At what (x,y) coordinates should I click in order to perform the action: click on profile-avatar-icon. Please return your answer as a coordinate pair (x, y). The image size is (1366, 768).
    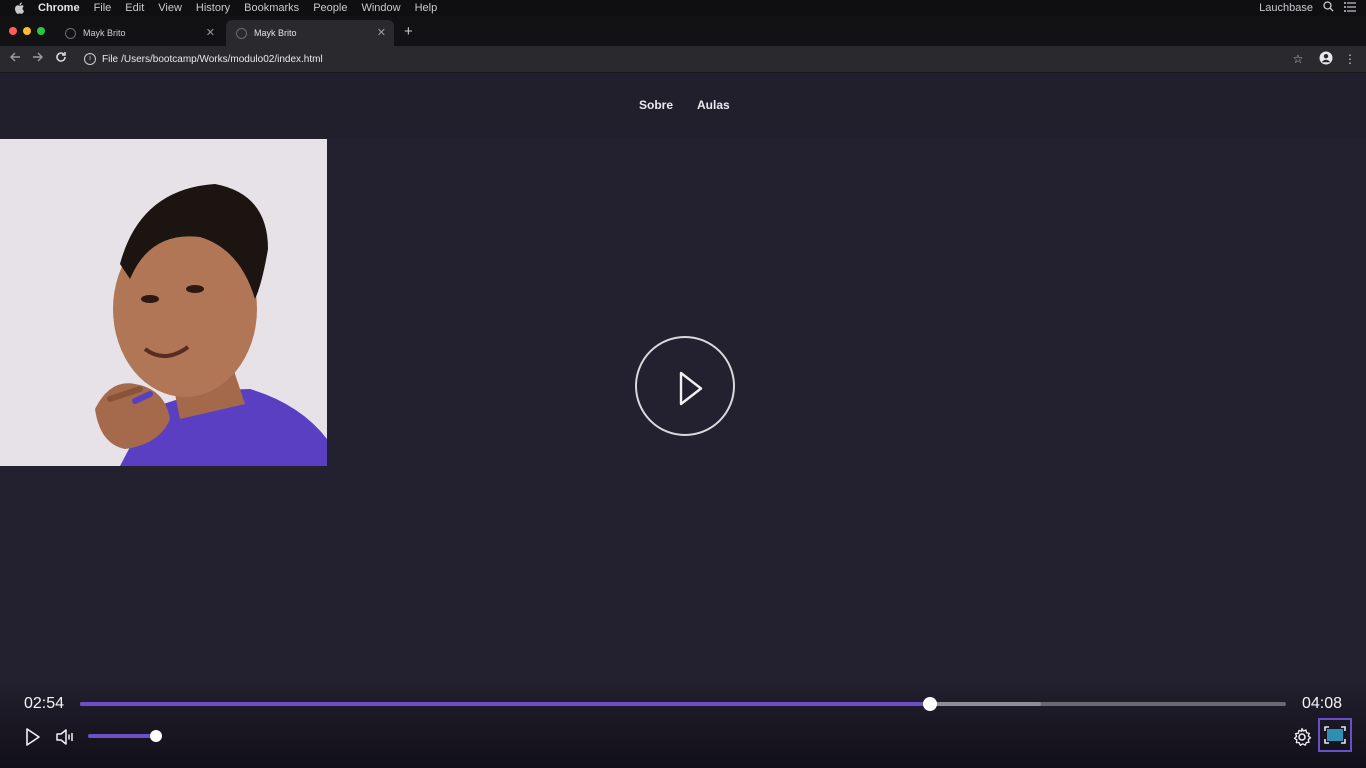
    Looking at the image, I should click on (1326, 59).